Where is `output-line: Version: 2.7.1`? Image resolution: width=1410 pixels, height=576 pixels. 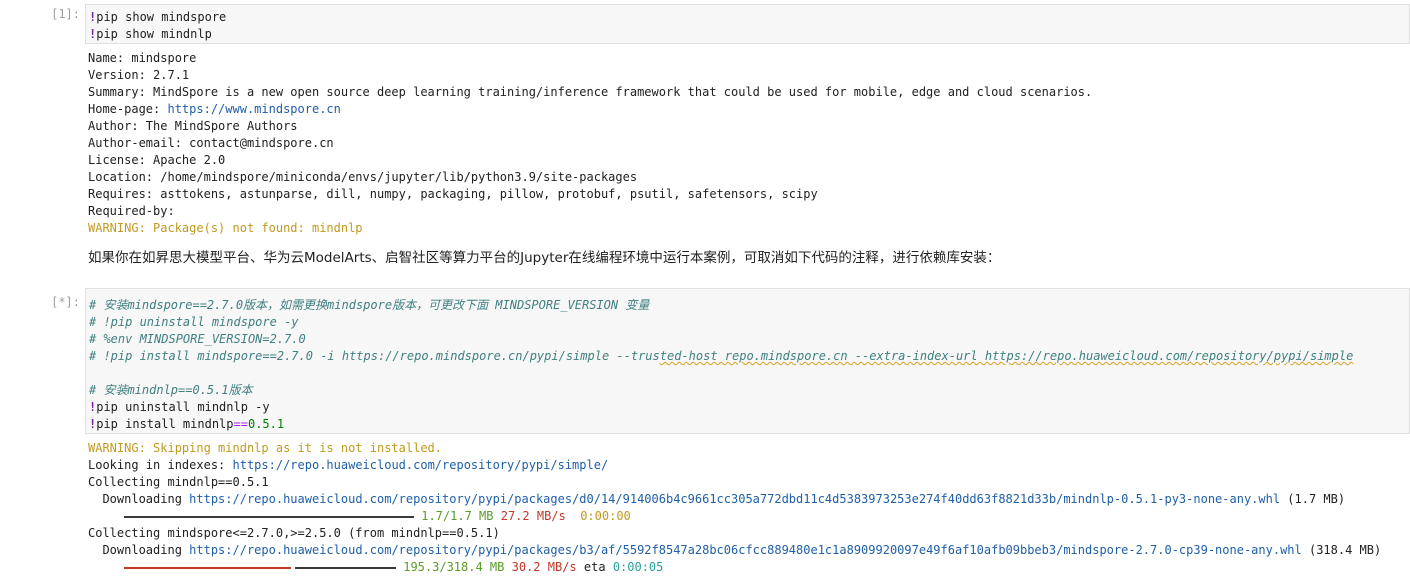 output-line: Version: 2.7.1 is located at coordinates (139, 75).